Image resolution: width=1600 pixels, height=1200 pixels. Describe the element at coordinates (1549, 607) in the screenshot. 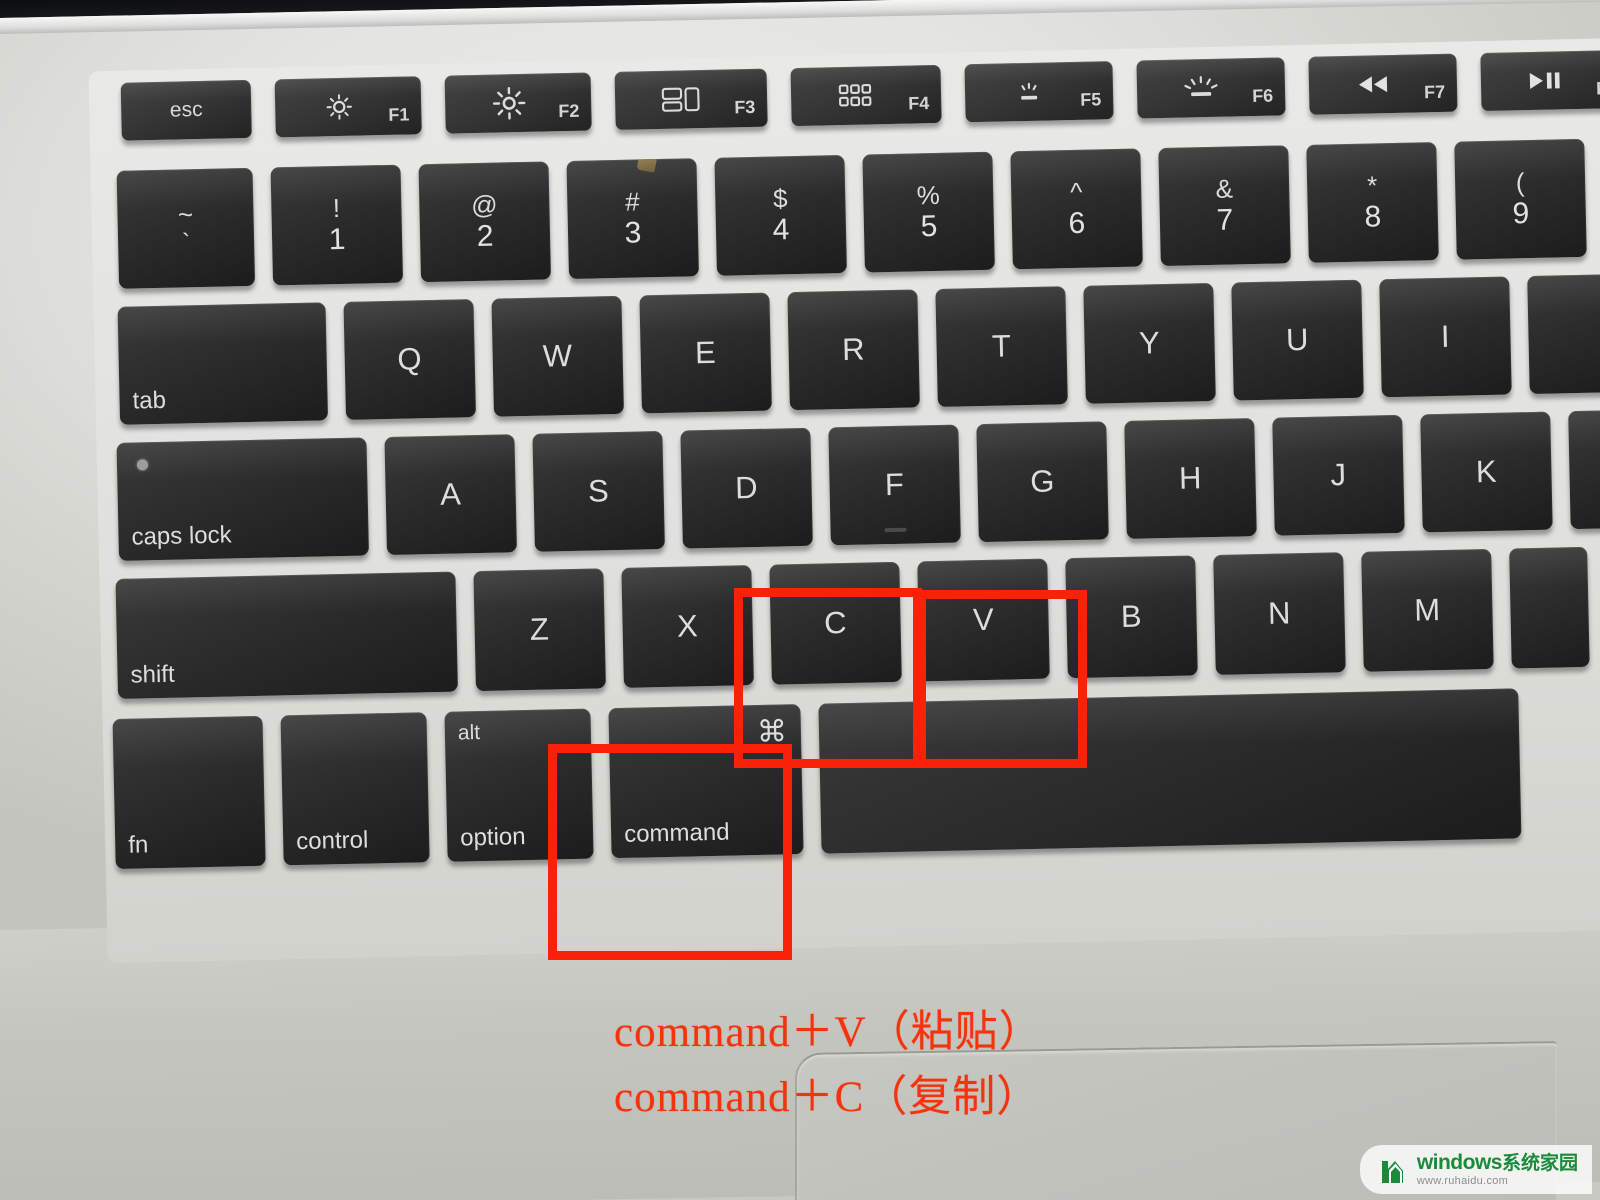

I see `key-comma-partial` at that location.